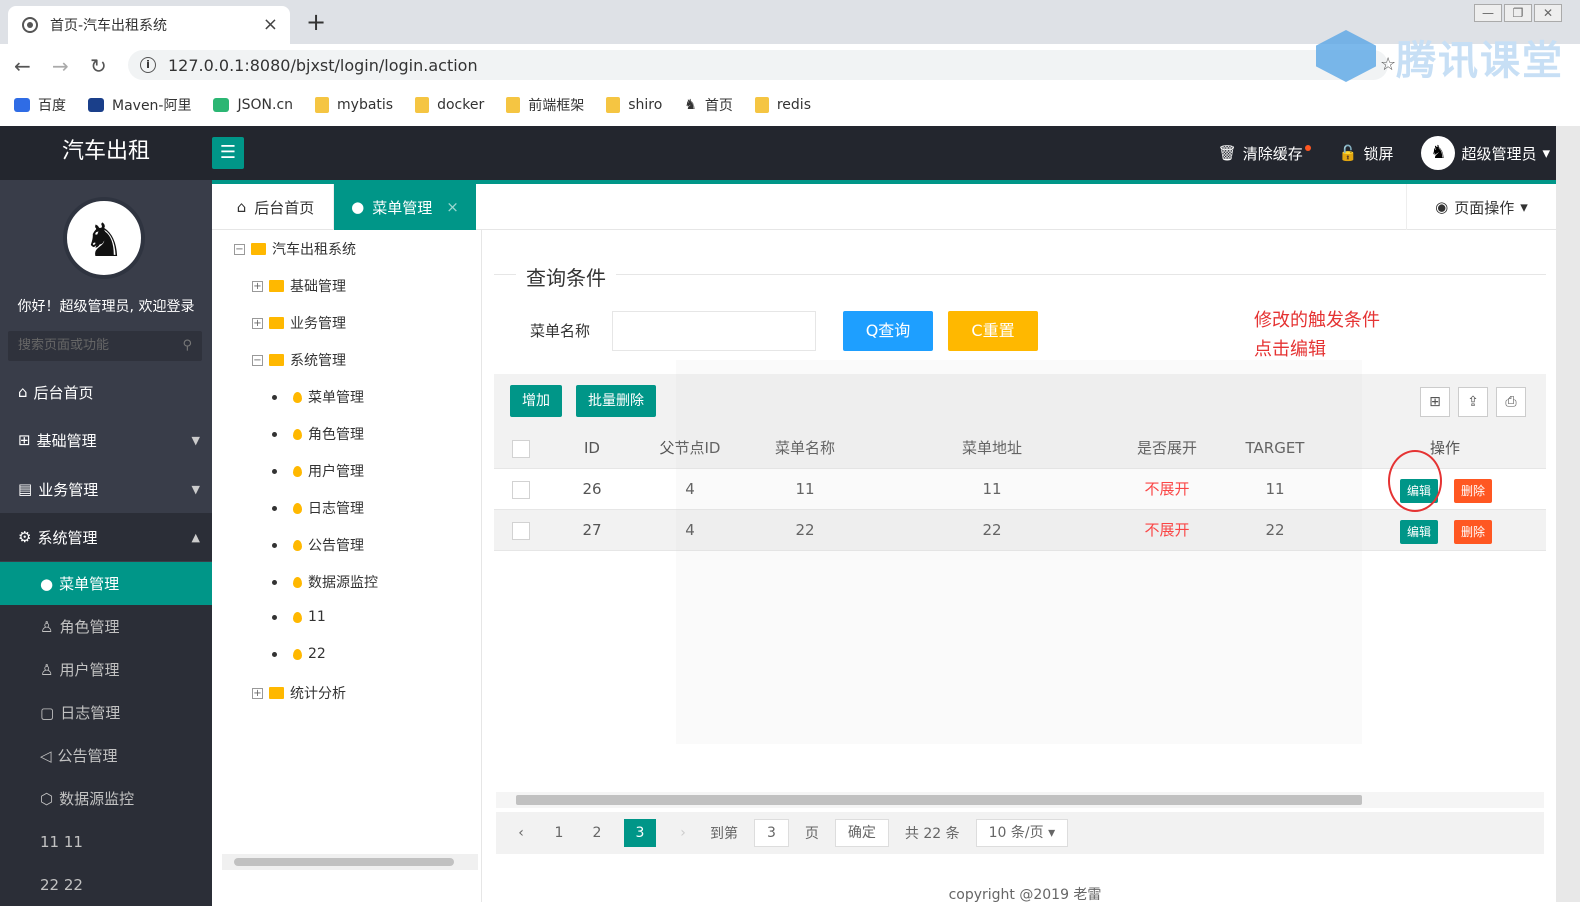 The height and width of the screenshot is (906, 1580). Describe the element at coordinates (640, 833) in the screenshot. I see `page-current: 3` at that location.